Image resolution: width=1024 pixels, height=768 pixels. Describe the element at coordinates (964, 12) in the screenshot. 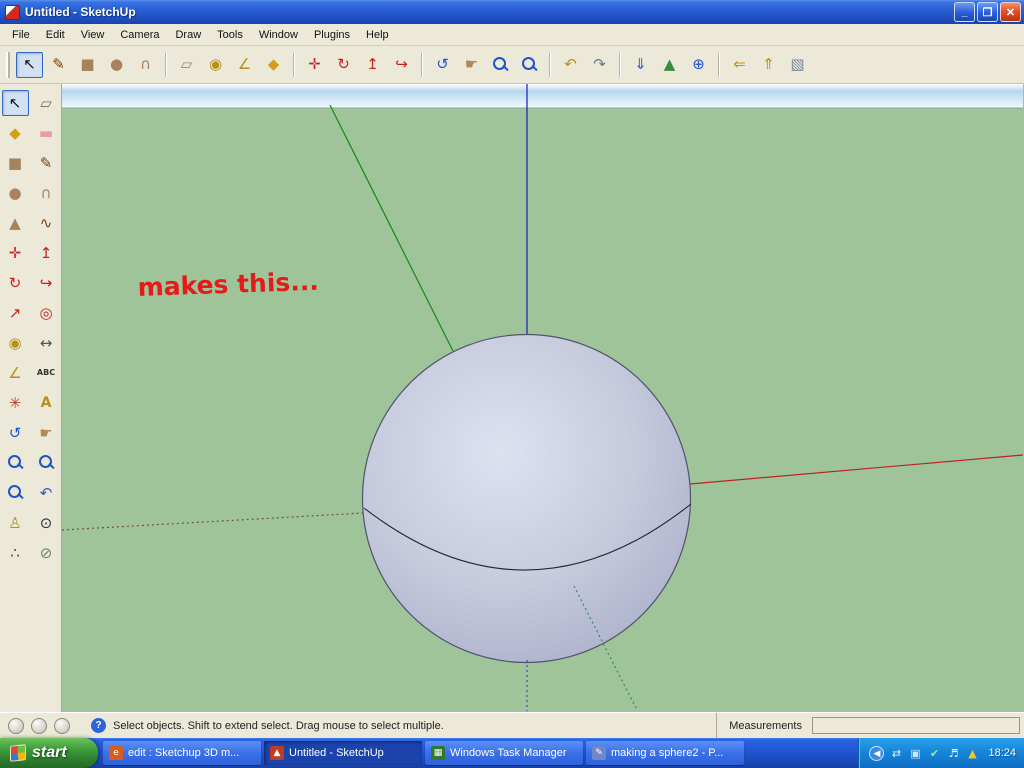

I see `minimize-button: _` at that location.